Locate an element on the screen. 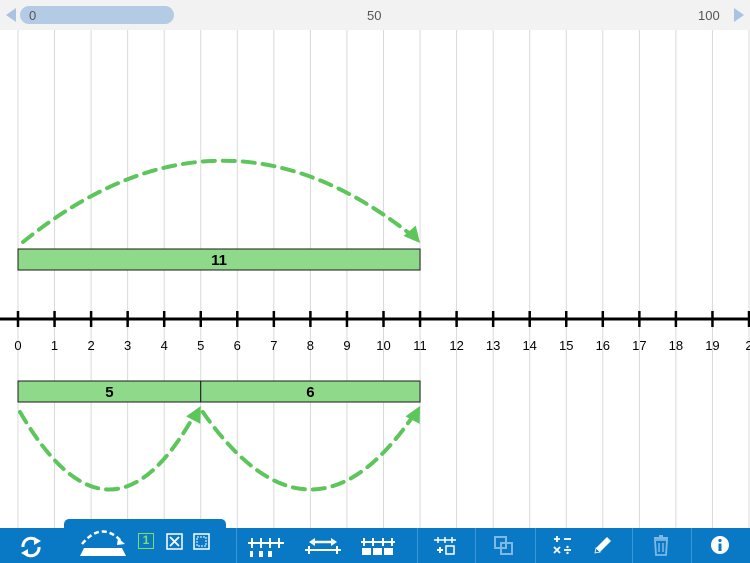 This screenshot has width=750, height=563. number-mode-icon: 1 is located at coordinates (146, 541).